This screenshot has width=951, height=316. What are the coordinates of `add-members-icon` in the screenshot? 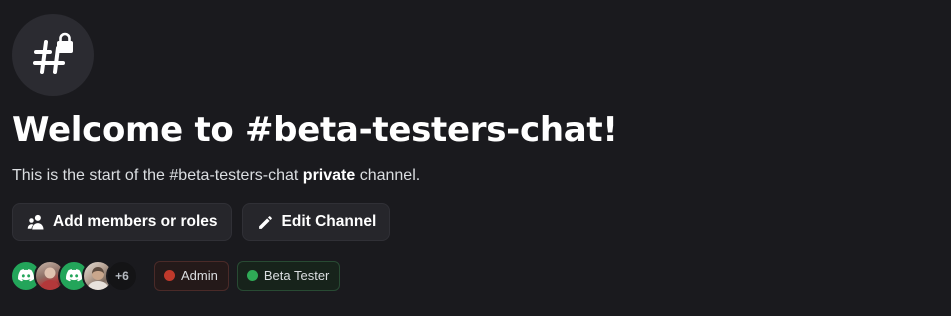 It's located at (36, 222).